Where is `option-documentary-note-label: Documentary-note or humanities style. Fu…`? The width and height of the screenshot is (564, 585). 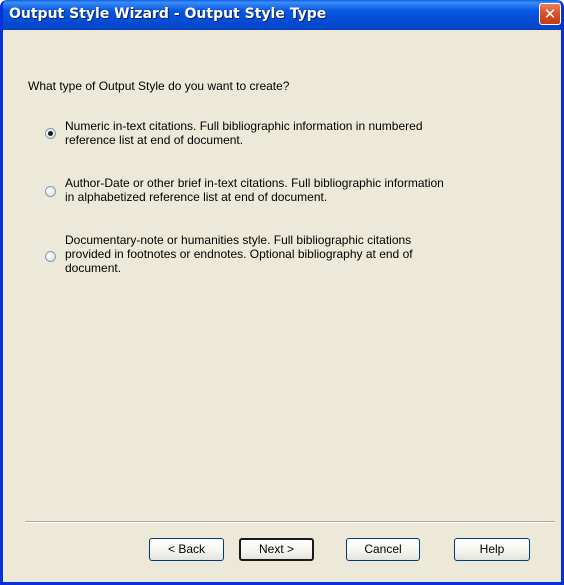
option-documentary-note-label: Documentary-note or humanities style. Fu… is located at coordinates (285, 254).